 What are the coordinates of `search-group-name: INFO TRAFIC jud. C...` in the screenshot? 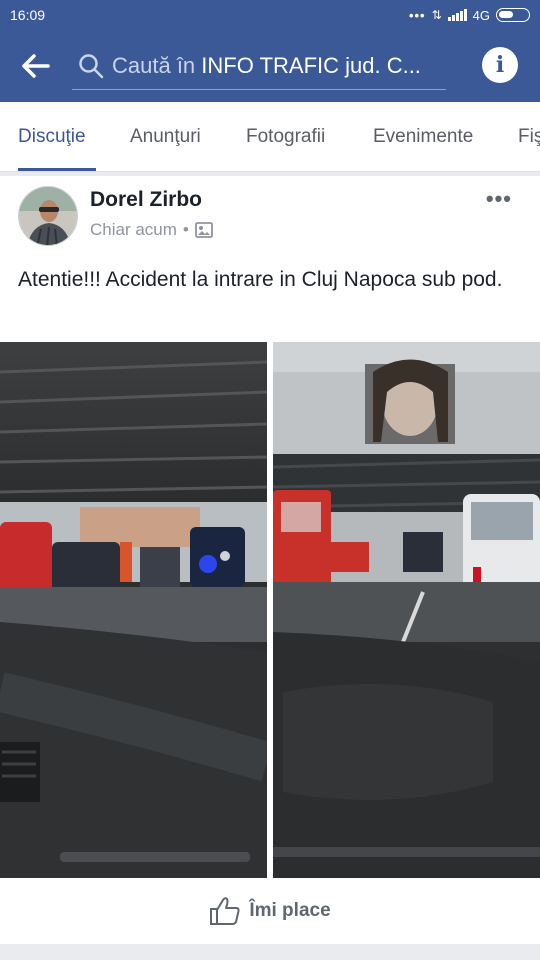 It's located at (311, 65).